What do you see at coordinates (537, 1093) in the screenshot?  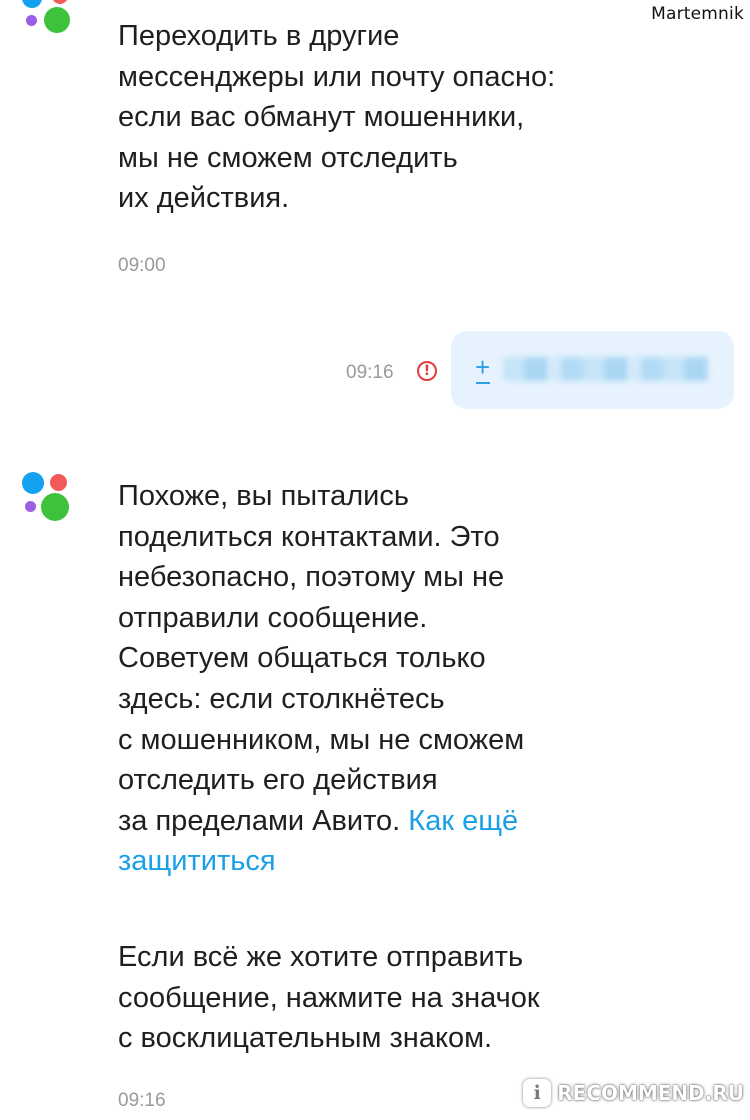 I see `recommend-logo-icon: i` at bounding box center [537, 1093].